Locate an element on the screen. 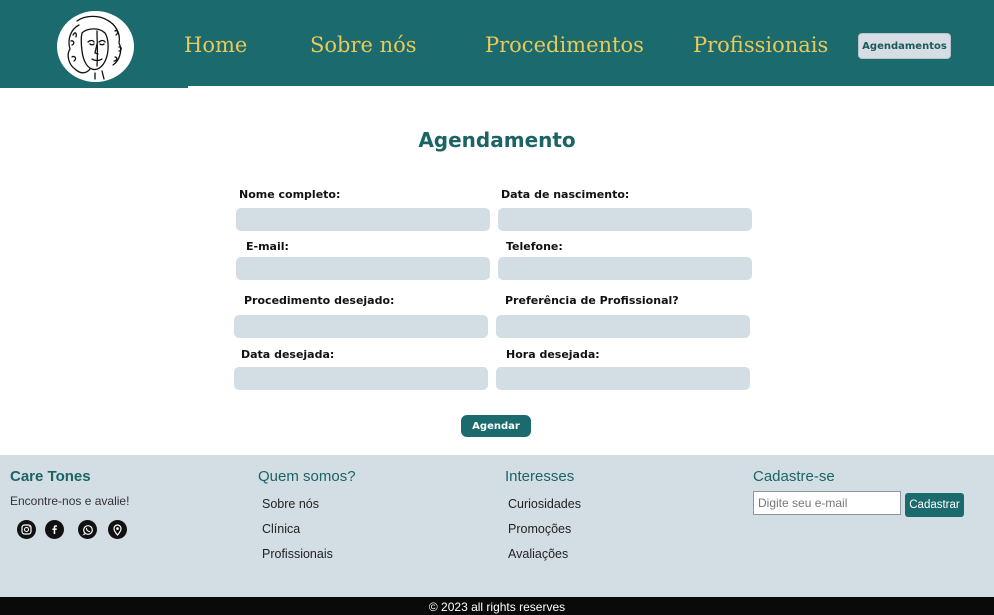  footer-link-profissionais: Profissionais is located at coordinates (297, 554).